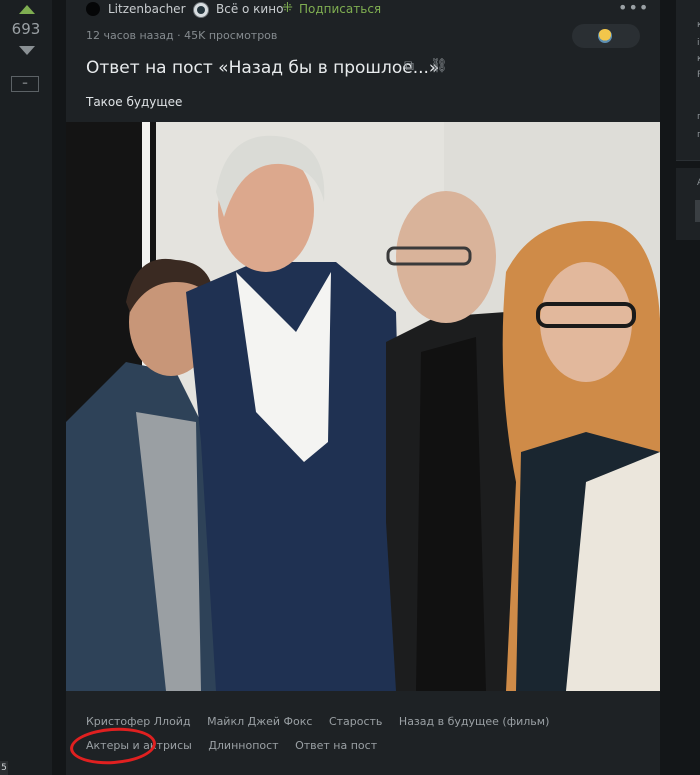  What do you see at coordinates (243, 746) in the screenshot?
I see `tag-item-highlighted: Длиннопост` at bounding box center [243, 746].